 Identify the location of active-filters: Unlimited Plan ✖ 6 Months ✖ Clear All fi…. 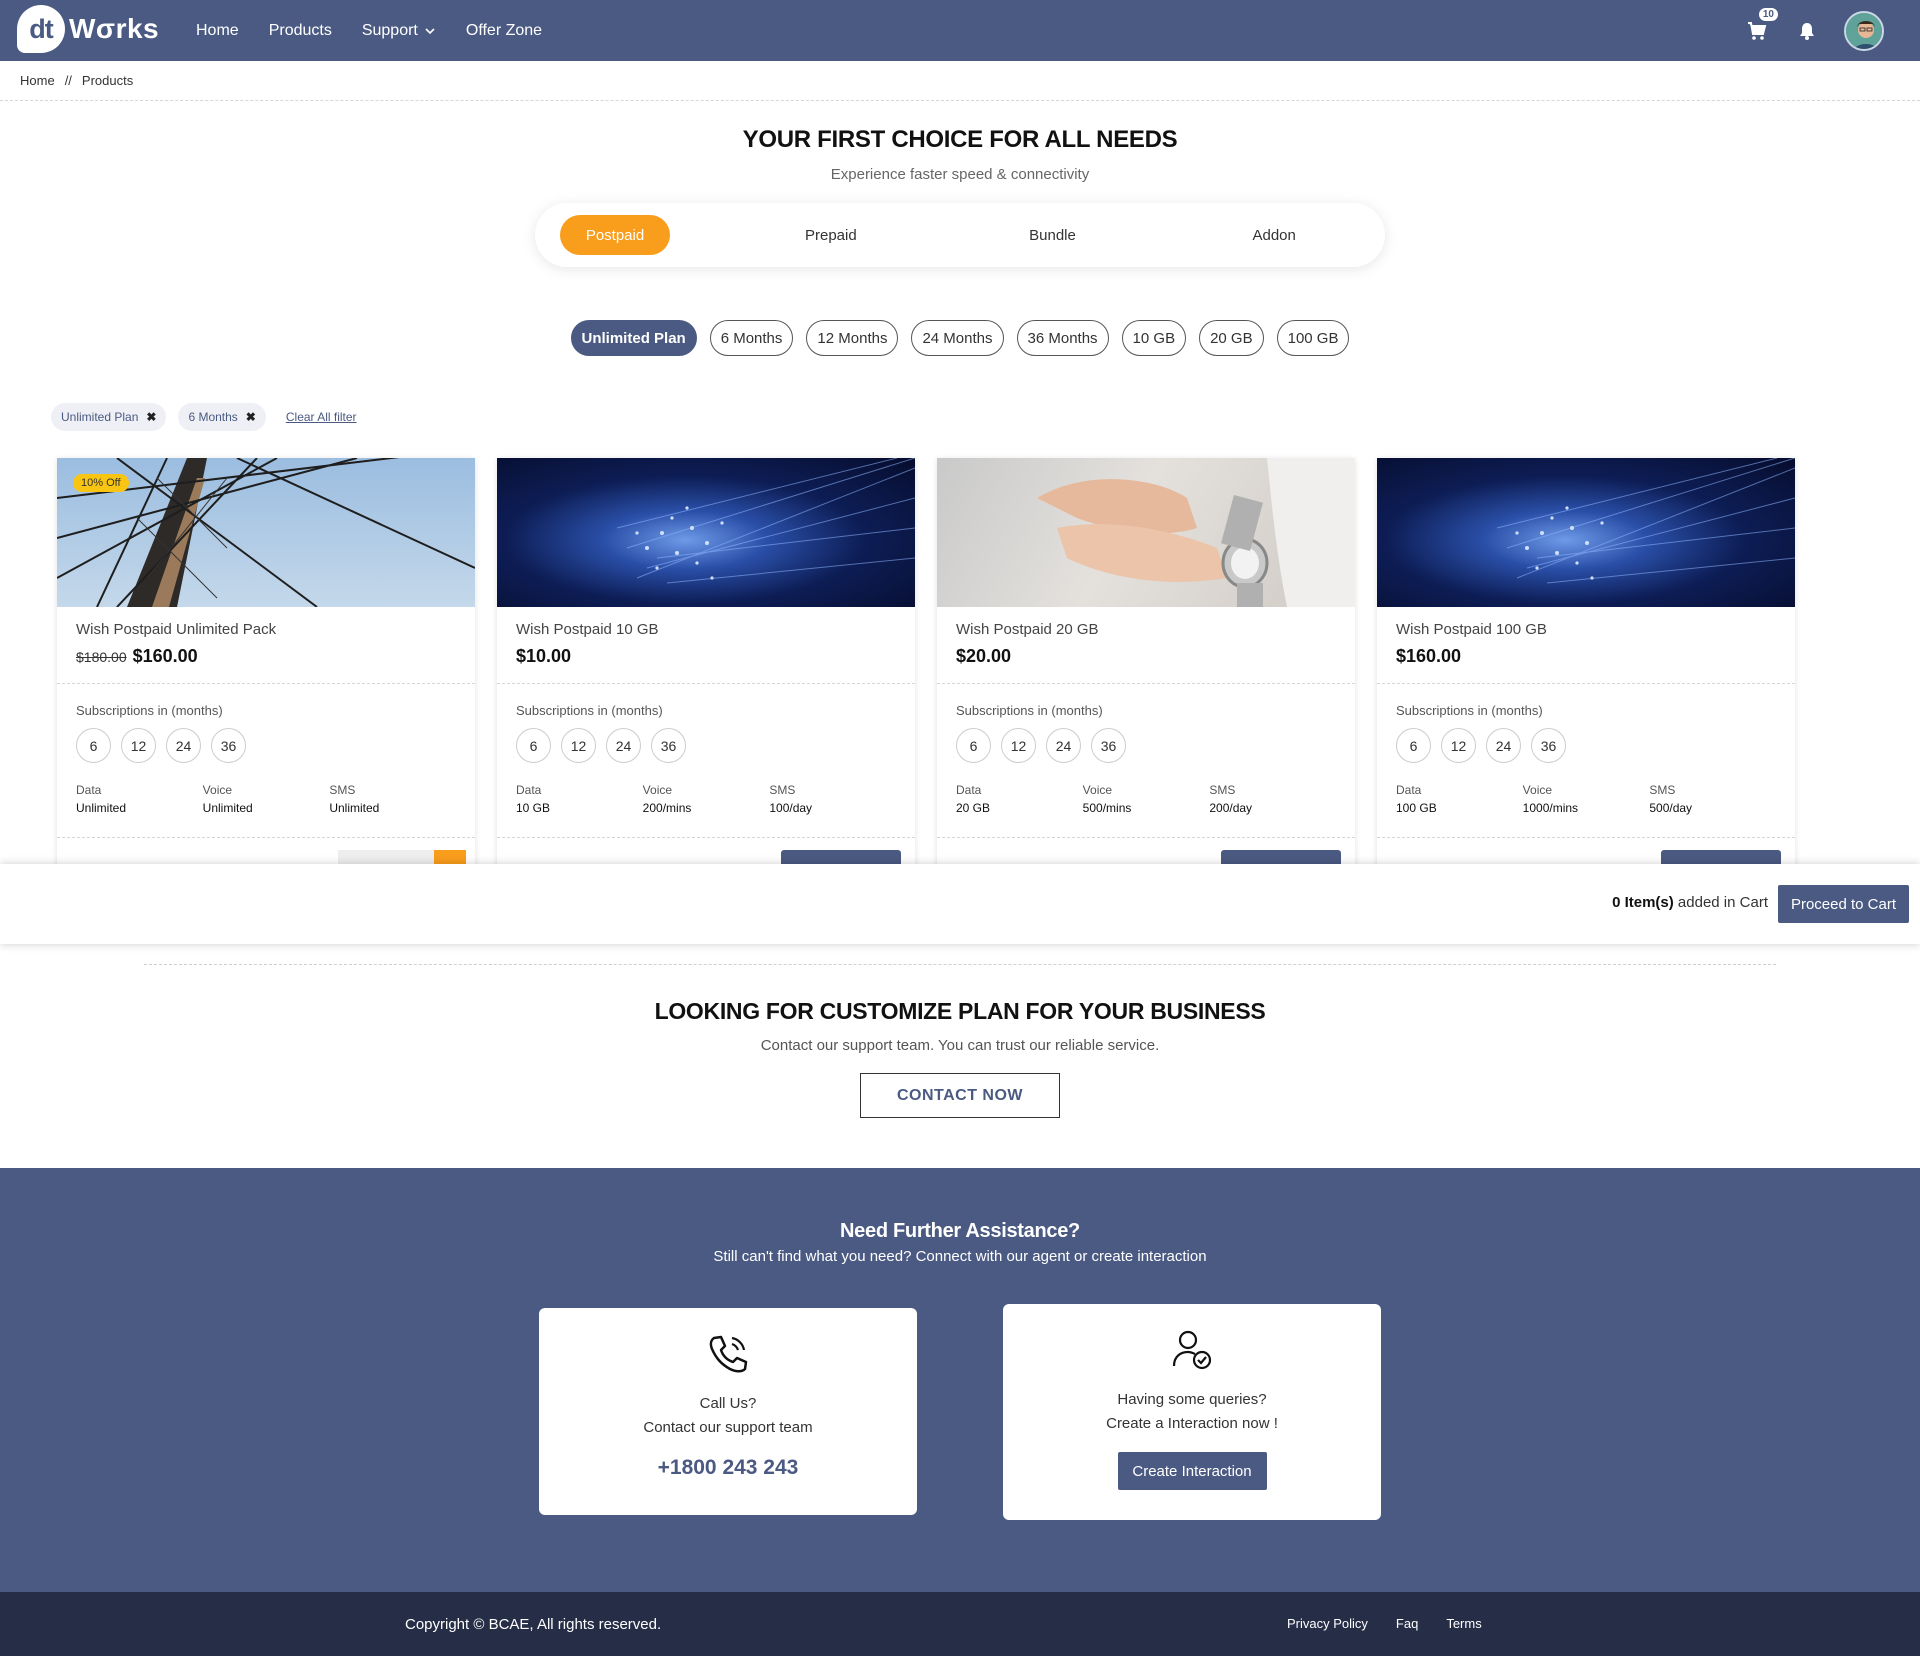
(204, 417).